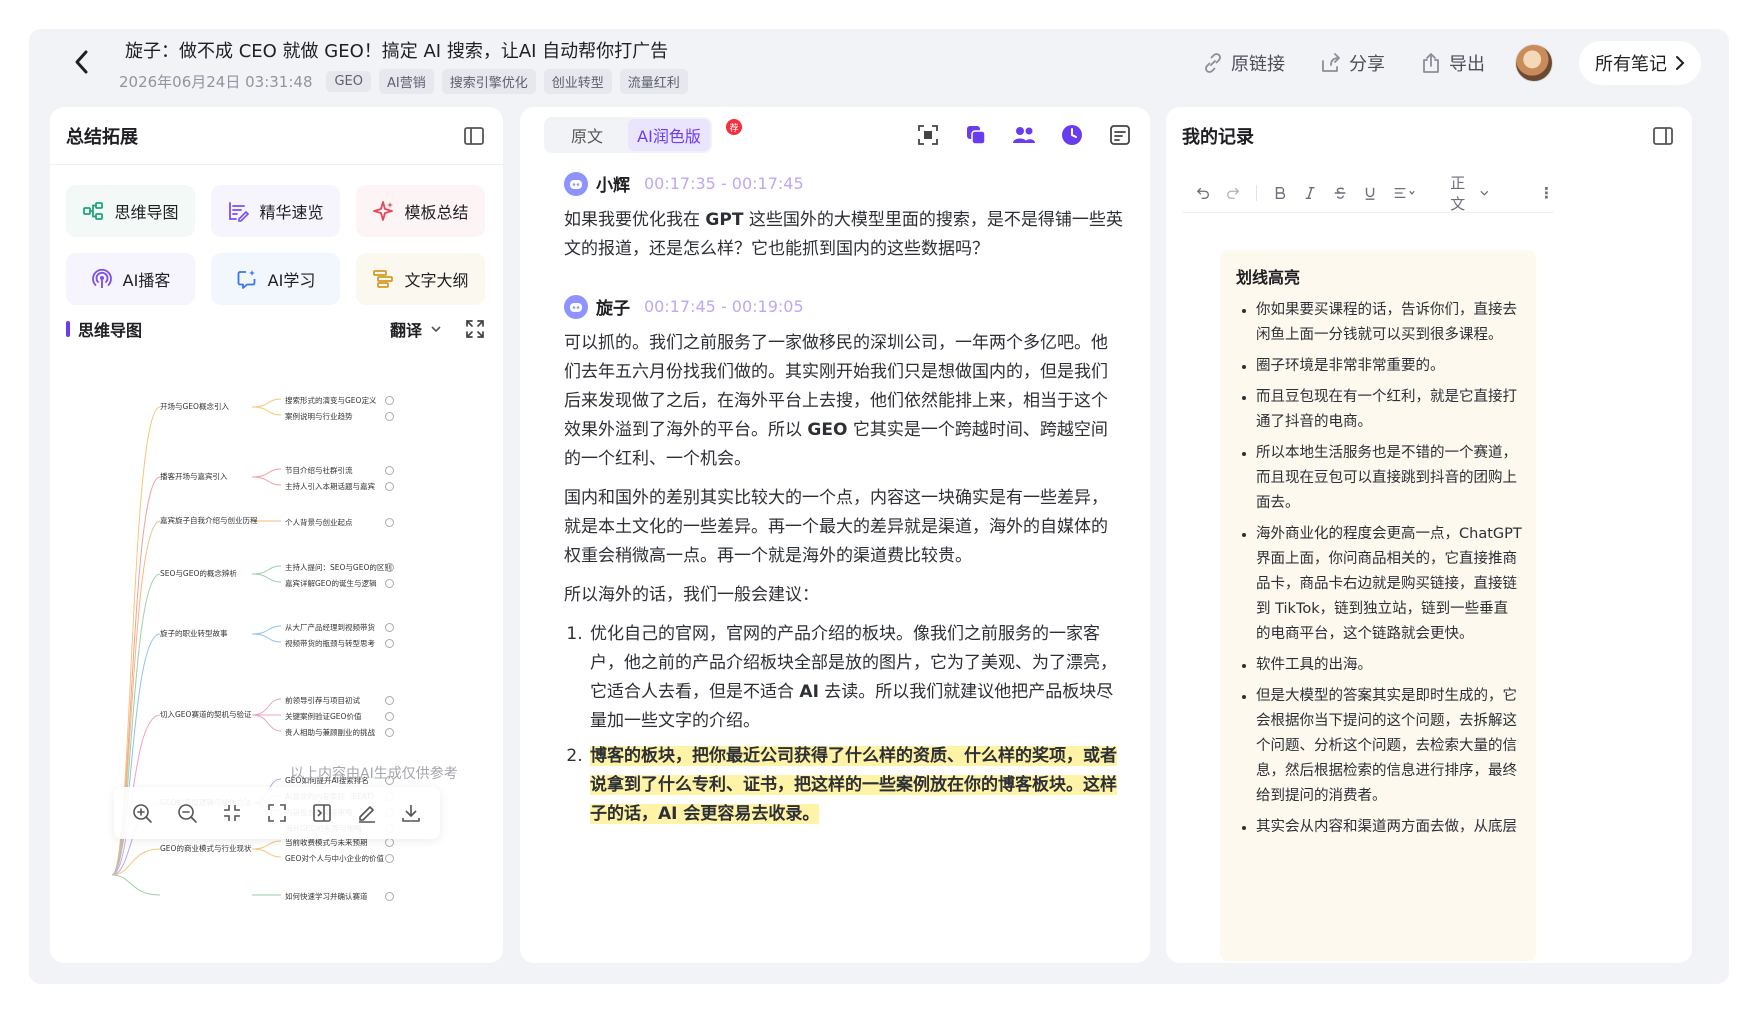  Describe the element at coordinates (330, 732) in the screenshot. I see `mindmap-leaf-node: 贵人相助与兼顾副业的挑战` at that location.